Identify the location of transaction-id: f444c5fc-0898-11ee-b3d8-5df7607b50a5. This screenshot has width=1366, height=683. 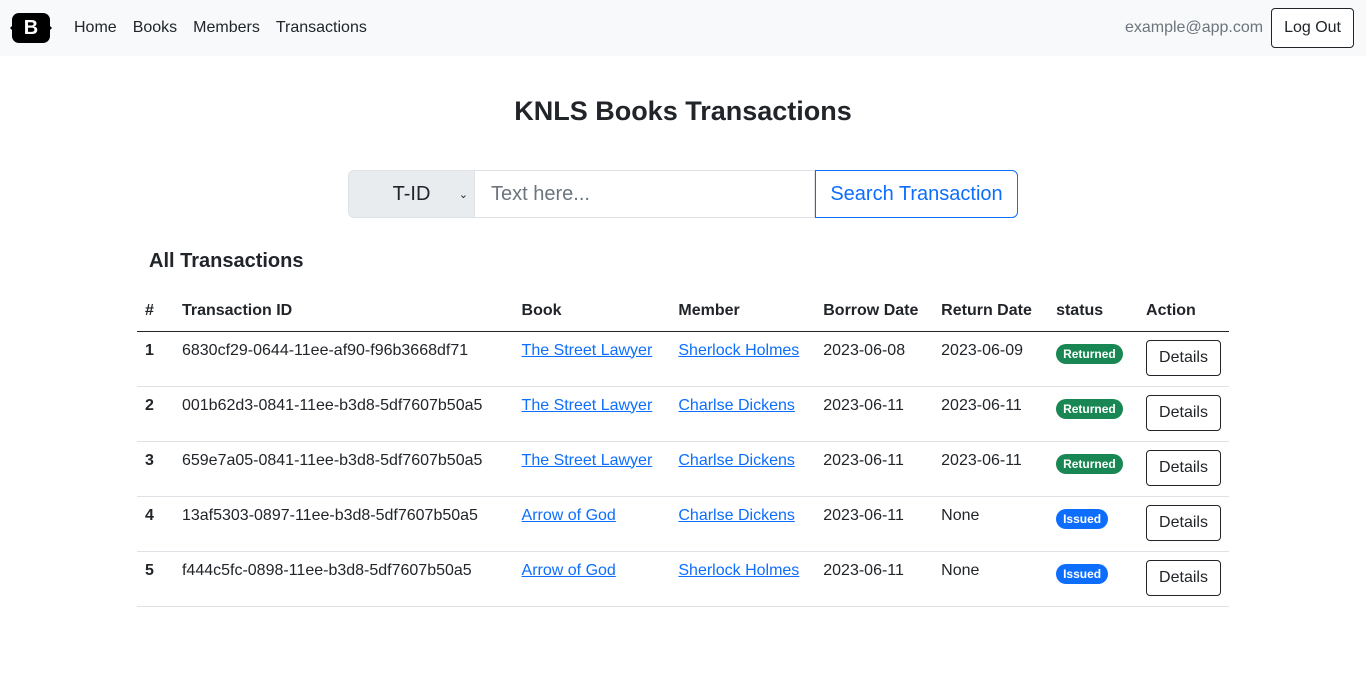
(343, 579).